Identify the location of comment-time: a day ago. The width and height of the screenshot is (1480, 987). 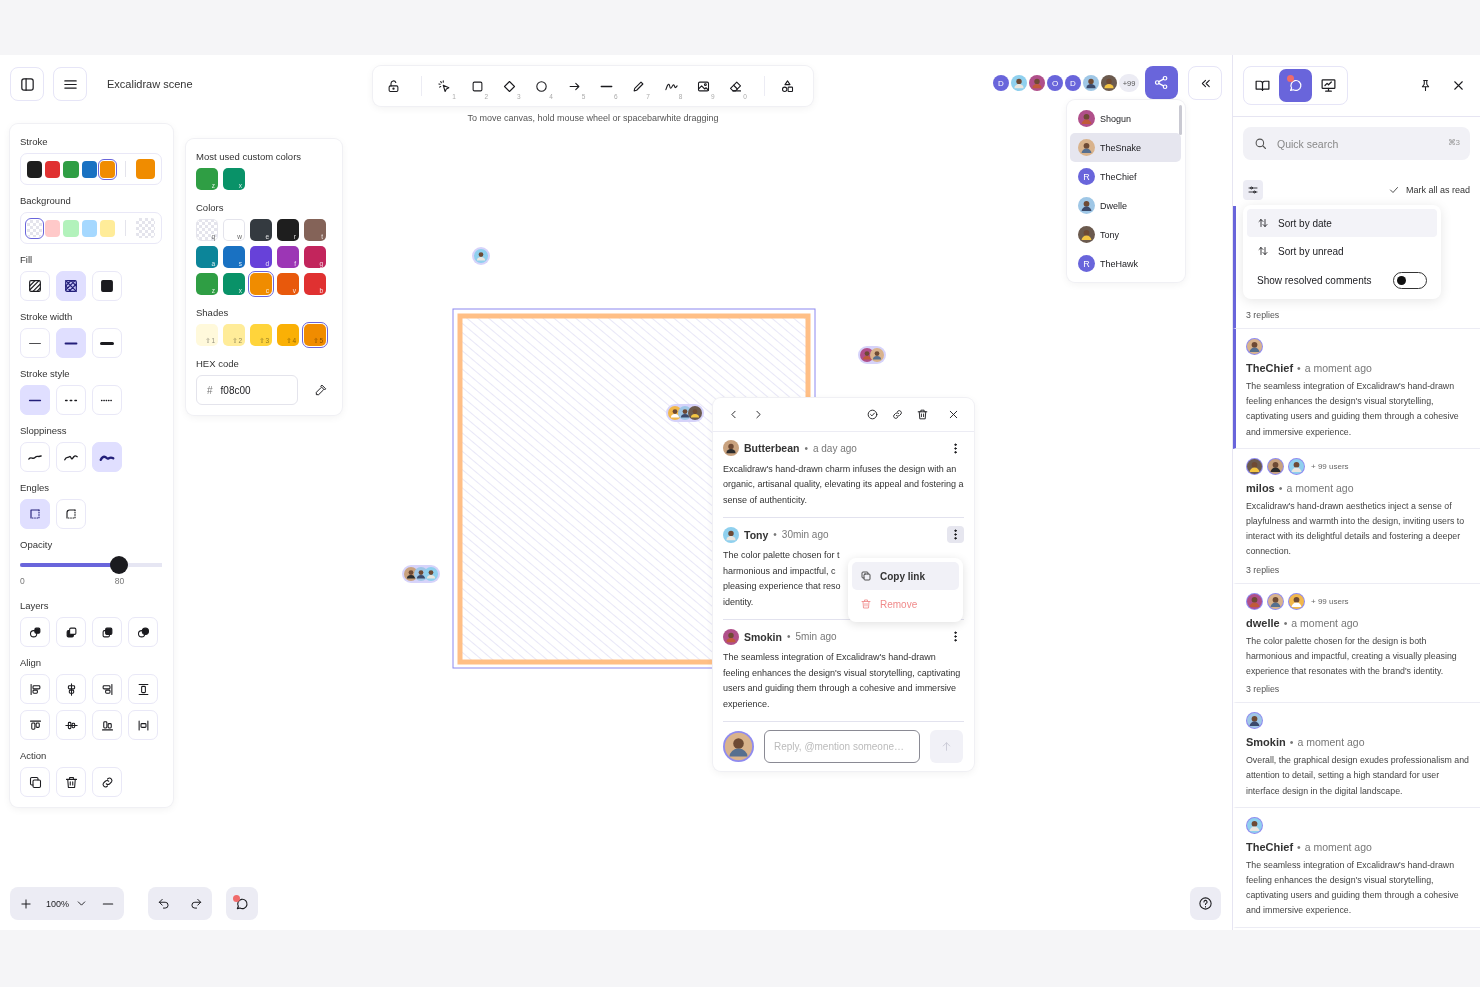
(834, 448).